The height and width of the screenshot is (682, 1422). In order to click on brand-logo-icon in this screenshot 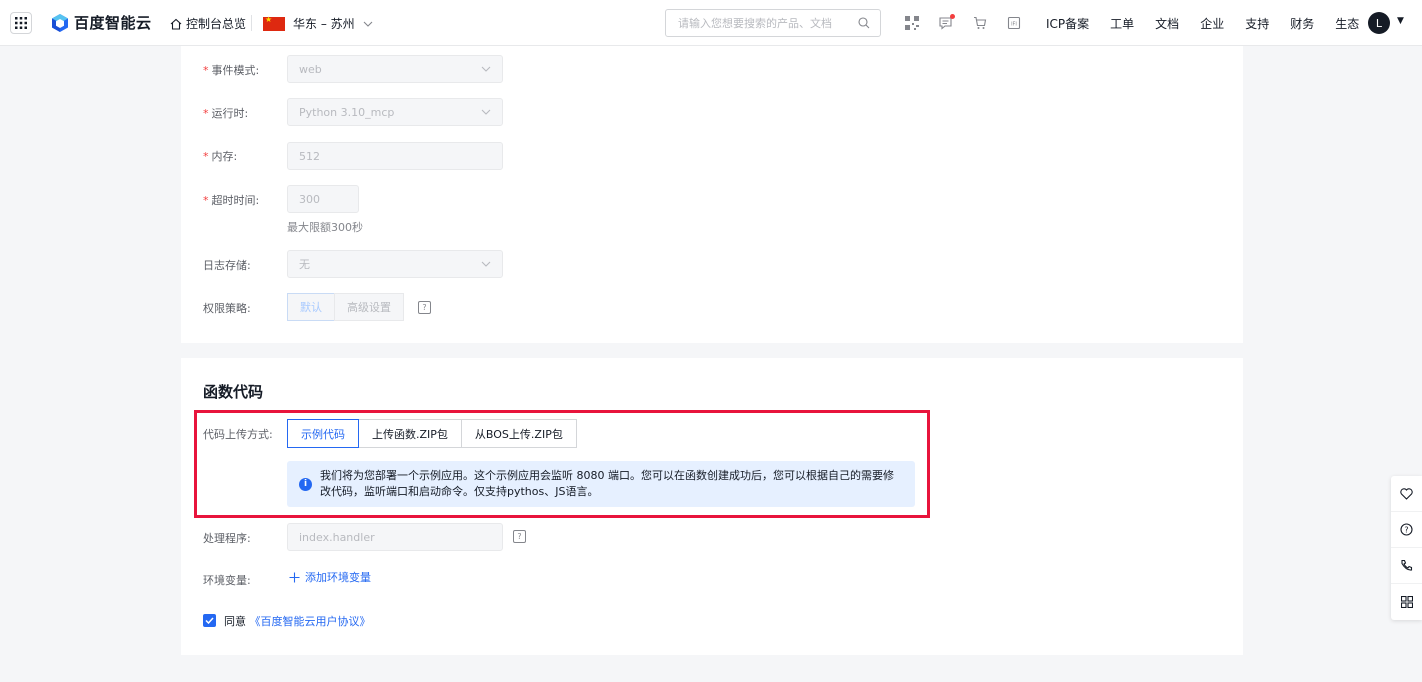, I will do `click(60, 22)`.